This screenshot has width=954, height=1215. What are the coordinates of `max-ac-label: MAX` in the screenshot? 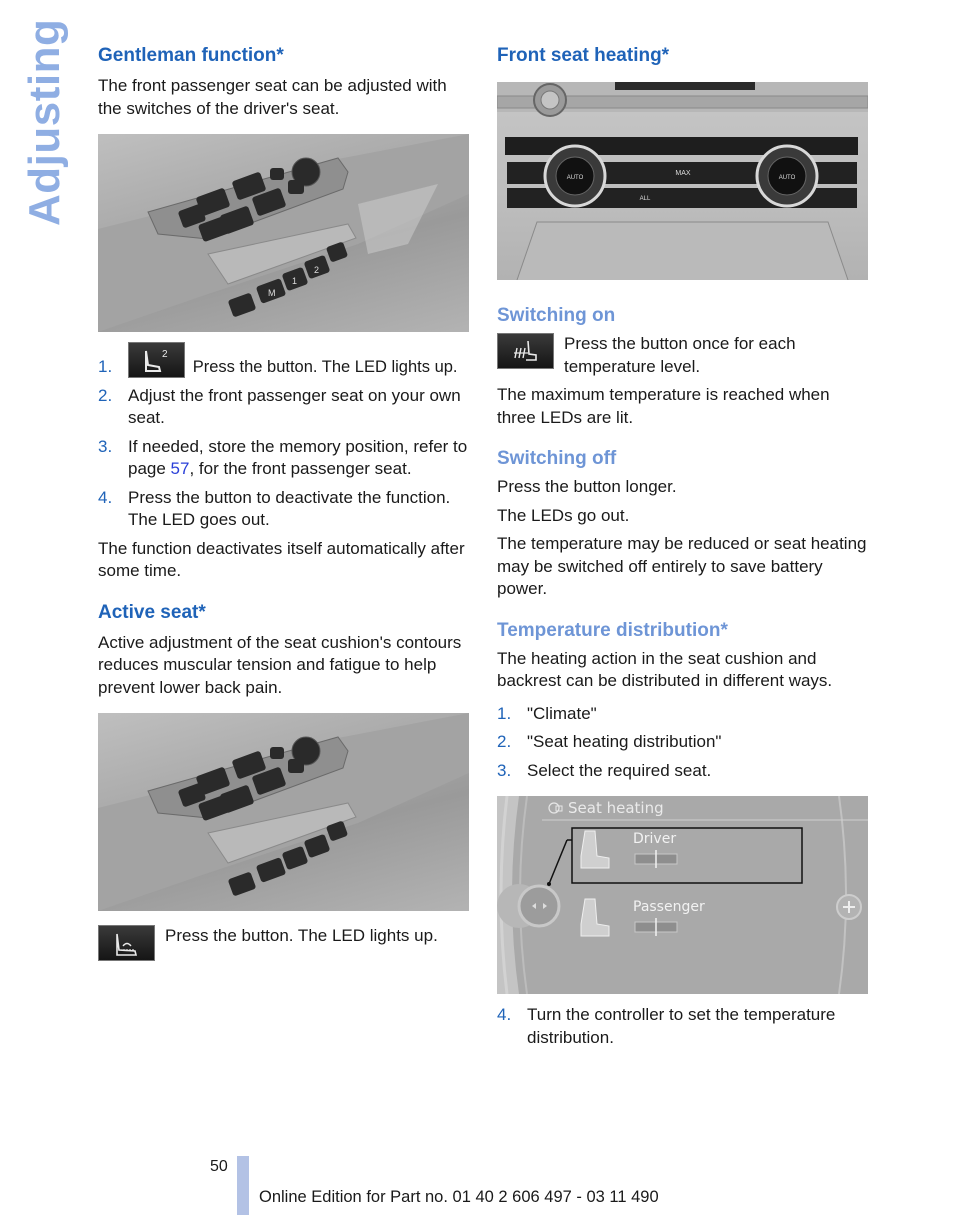 It's located at (683, 173).